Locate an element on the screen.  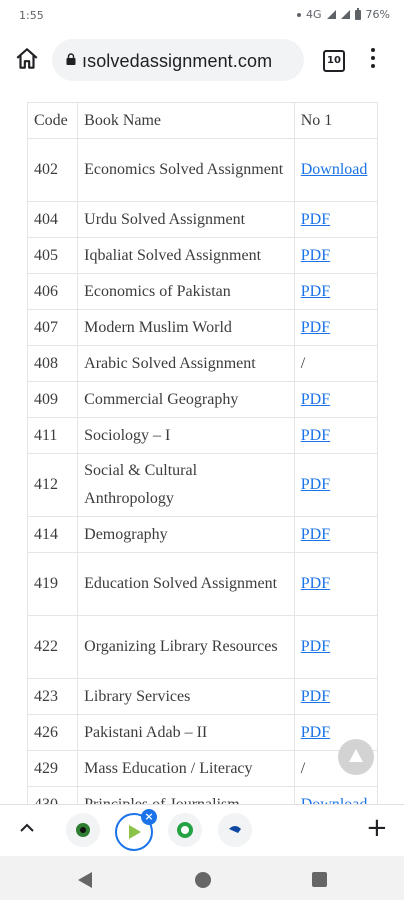
cell-code: 408 is located at coordinates (52, 363).